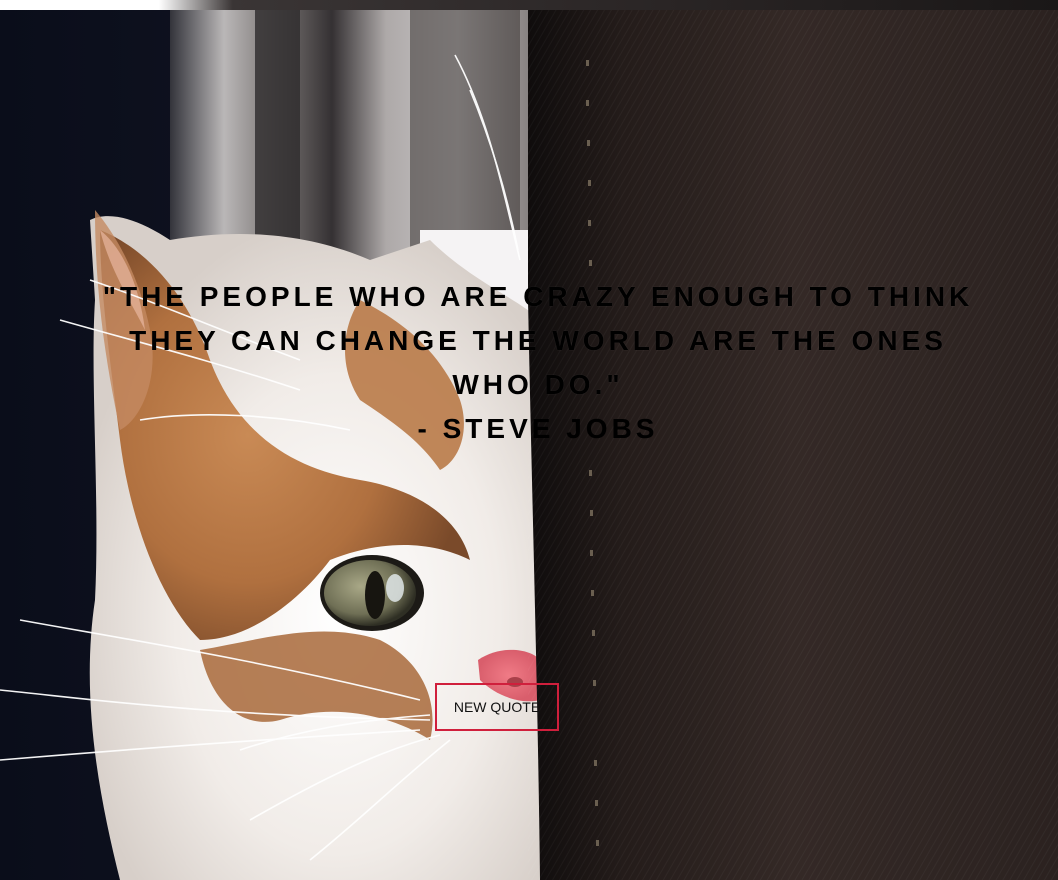 The image size is (1058, 880). Describe the element at coordinates (538, 428) in the screenshot. I see `quote-author: - Steve Jobs` at that location.